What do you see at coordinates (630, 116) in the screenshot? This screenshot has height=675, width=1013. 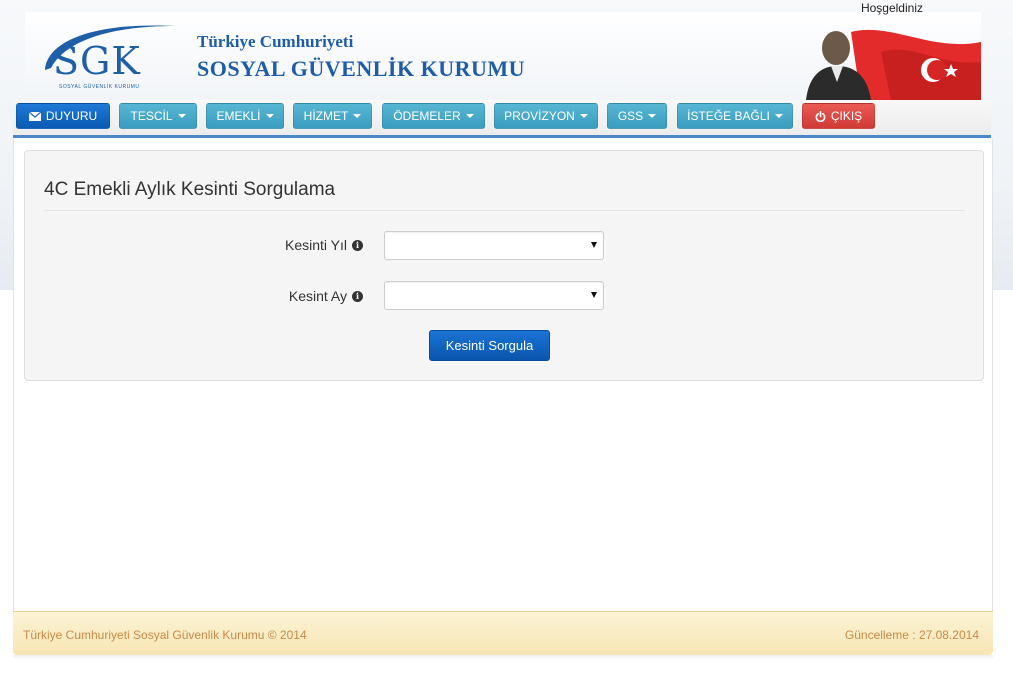 I see `nav-gss-label: GSS` at bounding box center [630, 116].